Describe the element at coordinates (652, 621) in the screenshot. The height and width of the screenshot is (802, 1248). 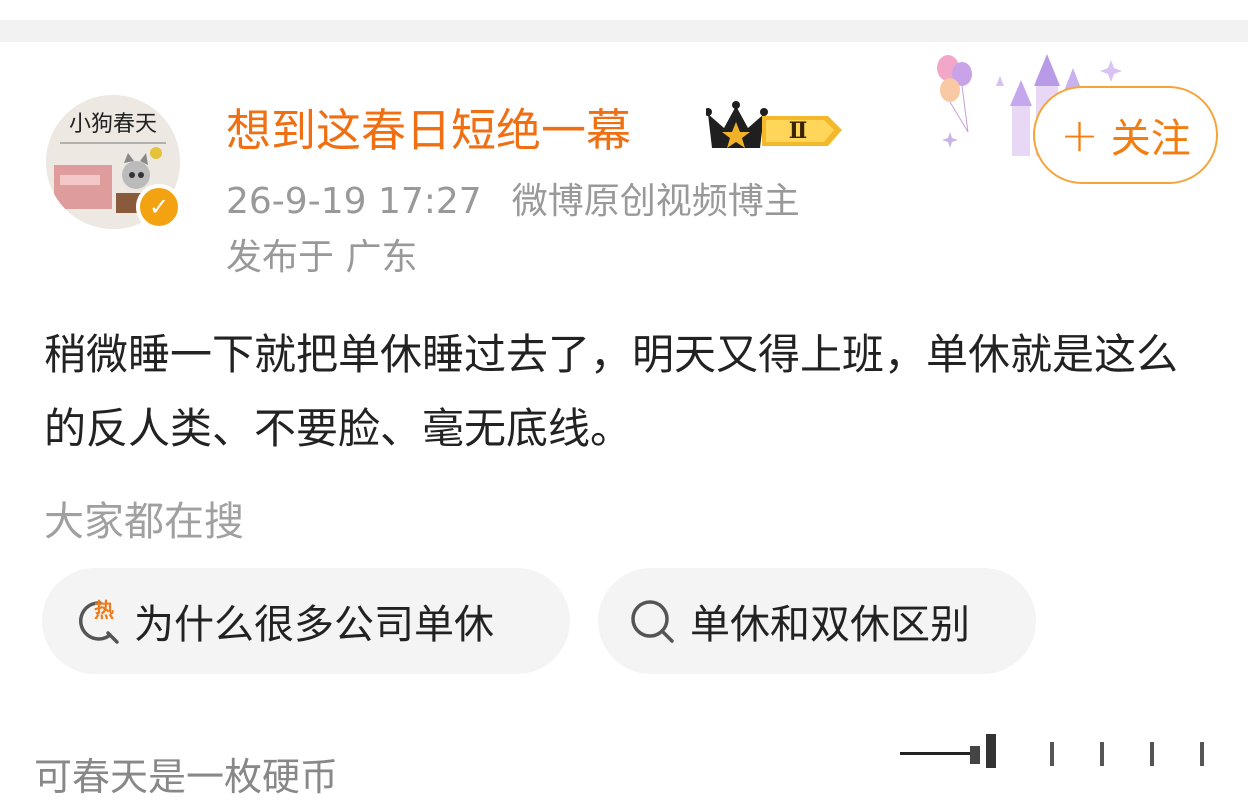
I see `search-icon` at that location.